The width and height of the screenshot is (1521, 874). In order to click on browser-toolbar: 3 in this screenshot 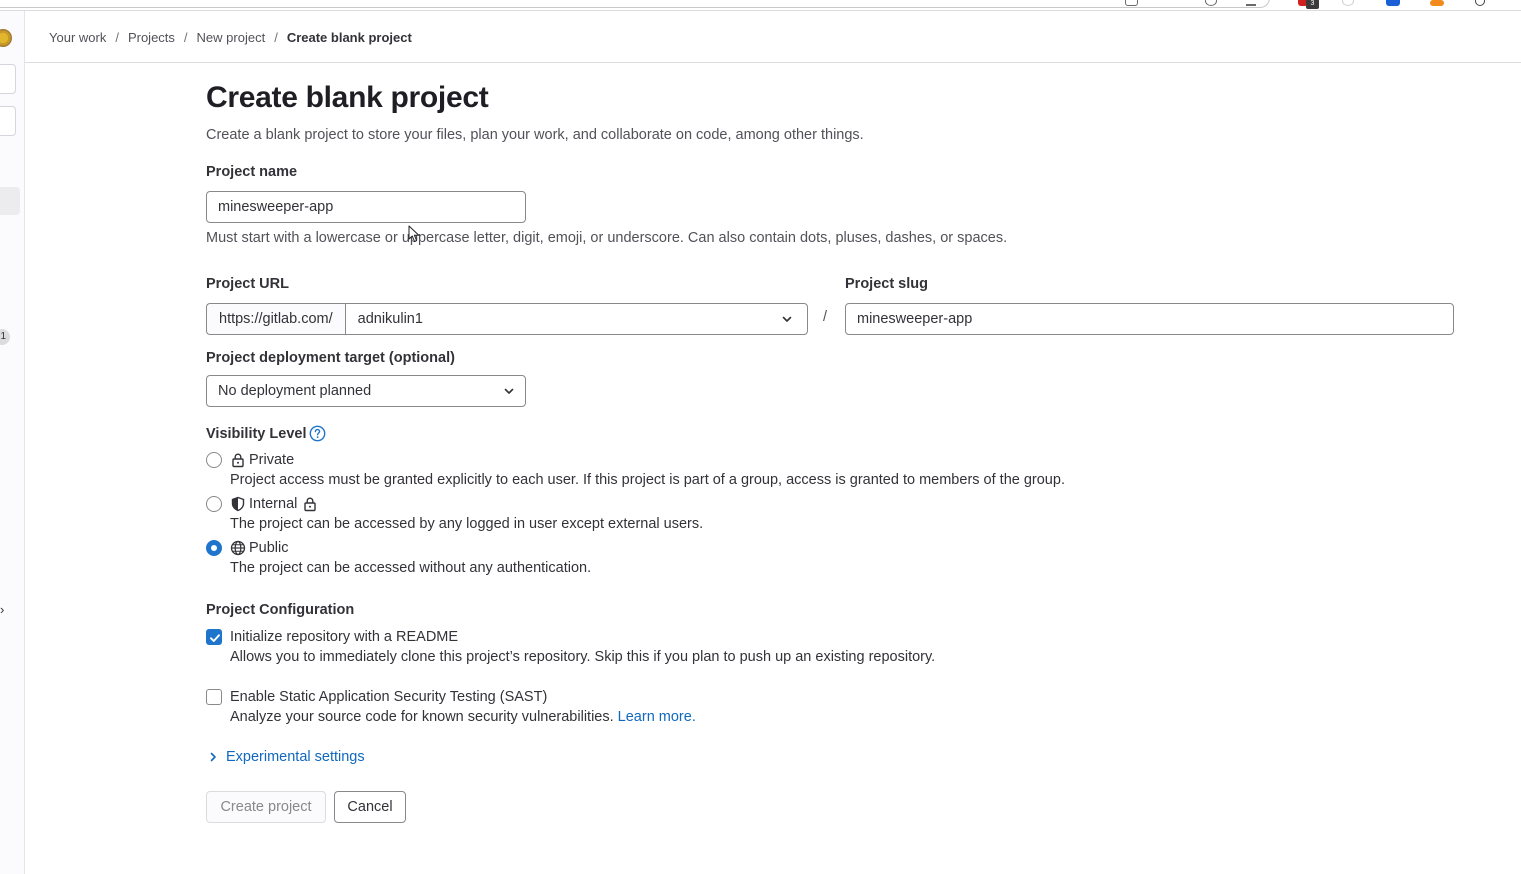, I will do `click(760, 5)`.